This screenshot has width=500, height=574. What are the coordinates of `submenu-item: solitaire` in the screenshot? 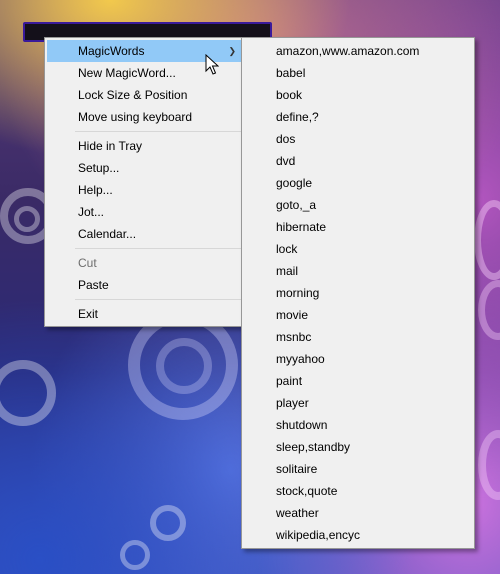 It's located at (358, 469).